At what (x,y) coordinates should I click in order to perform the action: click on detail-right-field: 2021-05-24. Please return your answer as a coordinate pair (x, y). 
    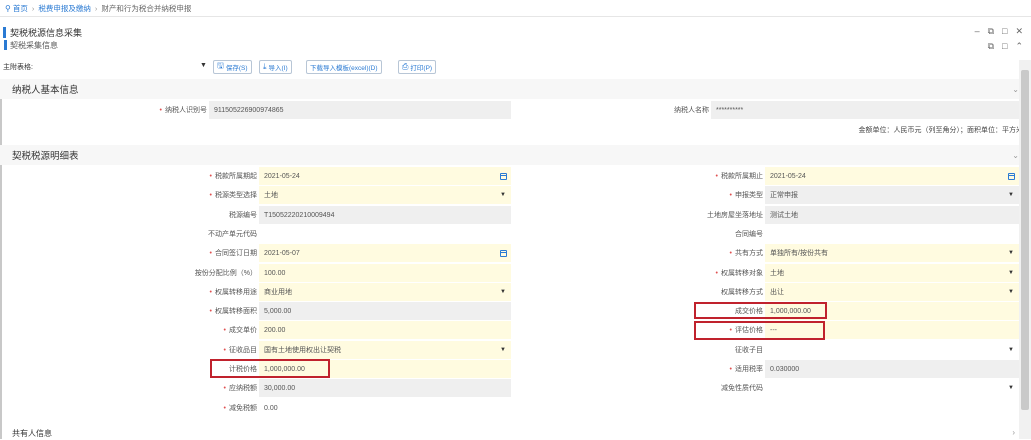
    Looking at the image, I should click on (892, 176).